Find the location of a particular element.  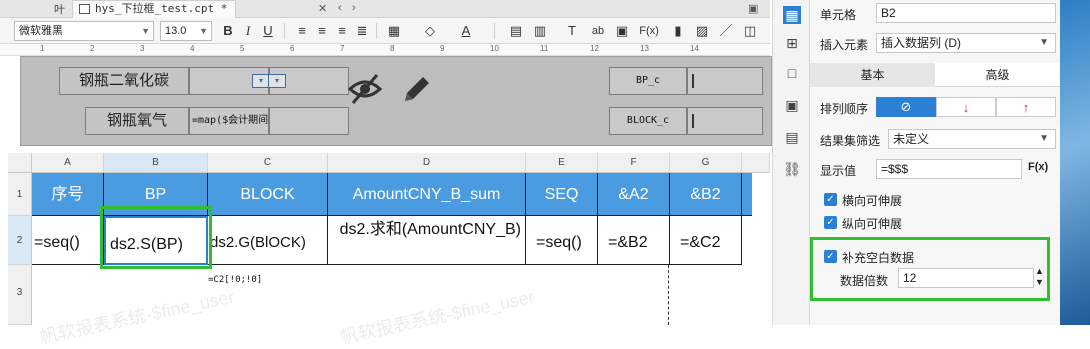

spinner: ▲ ▼ is located at coordinates (1040, 277).